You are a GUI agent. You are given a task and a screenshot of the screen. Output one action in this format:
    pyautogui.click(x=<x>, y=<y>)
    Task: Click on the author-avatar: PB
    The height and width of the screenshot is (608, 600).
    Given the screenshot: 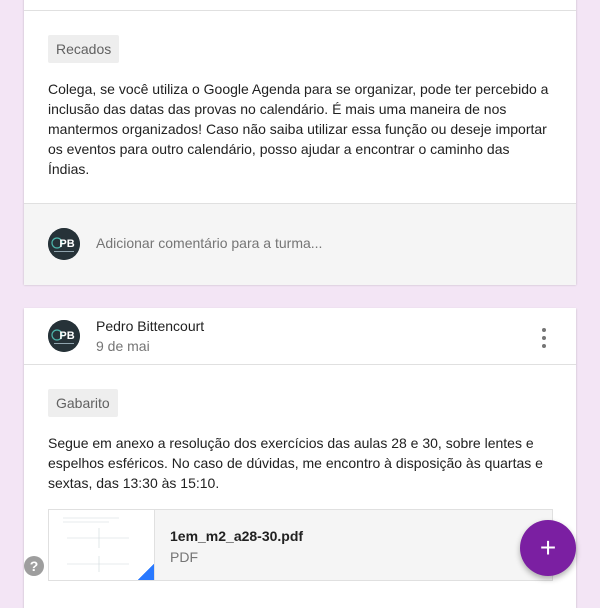 What is the action you would take?
    pyautogui.click(x=64, y=336)
    